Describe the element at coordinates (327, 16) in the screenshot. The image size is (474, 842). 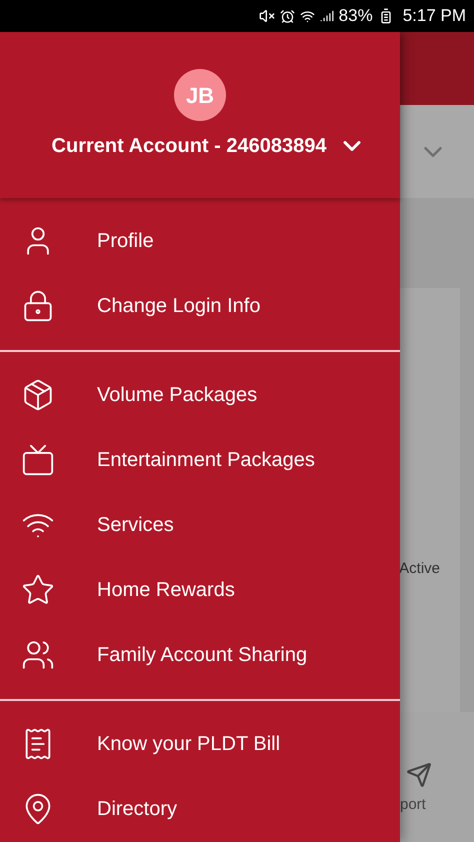
I see `signal-icon` at that location.